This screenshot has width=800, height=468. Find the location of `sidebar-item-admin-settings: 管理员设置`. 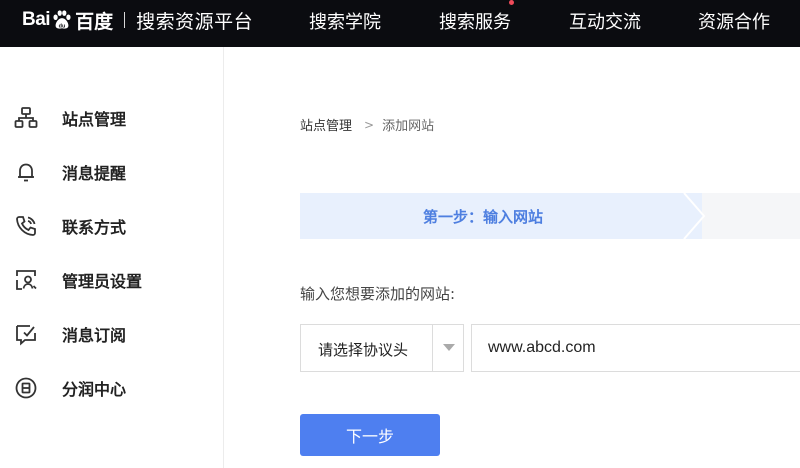

sidebar-item-admin-settings: 管理员设置 is located at coordinates (111, 280).